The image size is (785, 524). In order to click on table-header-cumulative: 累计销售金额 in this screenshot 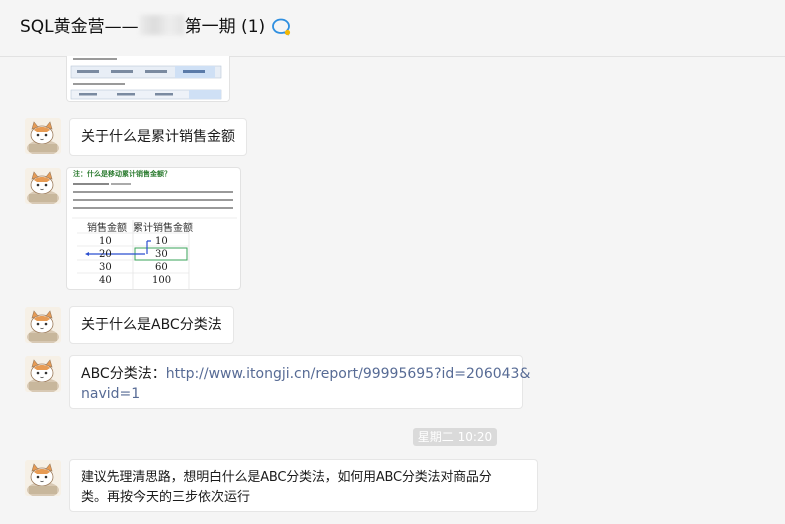, I will do `click(163, 228)`.